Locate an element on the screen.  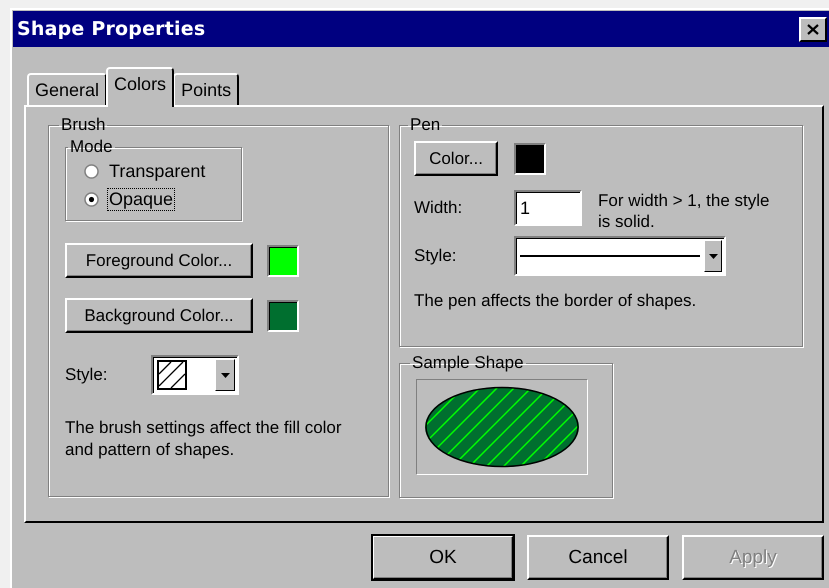
hint-text: For width > 1, the style is solid. is located at coordinates (684, 211).